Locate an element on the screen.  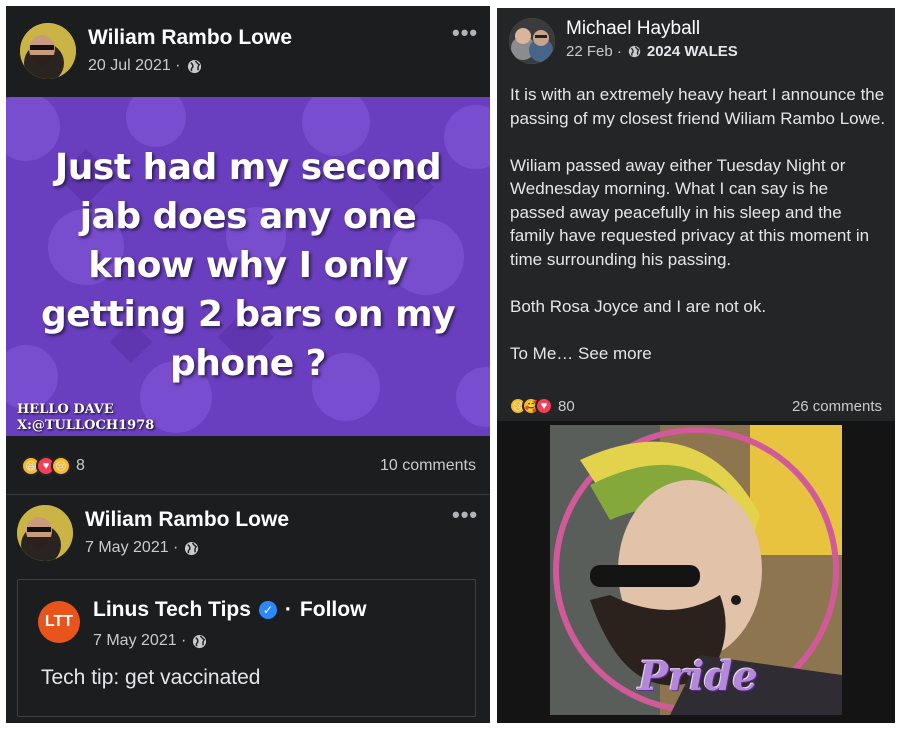
sad-icon: 😢 is located at coordinates (61, 466).